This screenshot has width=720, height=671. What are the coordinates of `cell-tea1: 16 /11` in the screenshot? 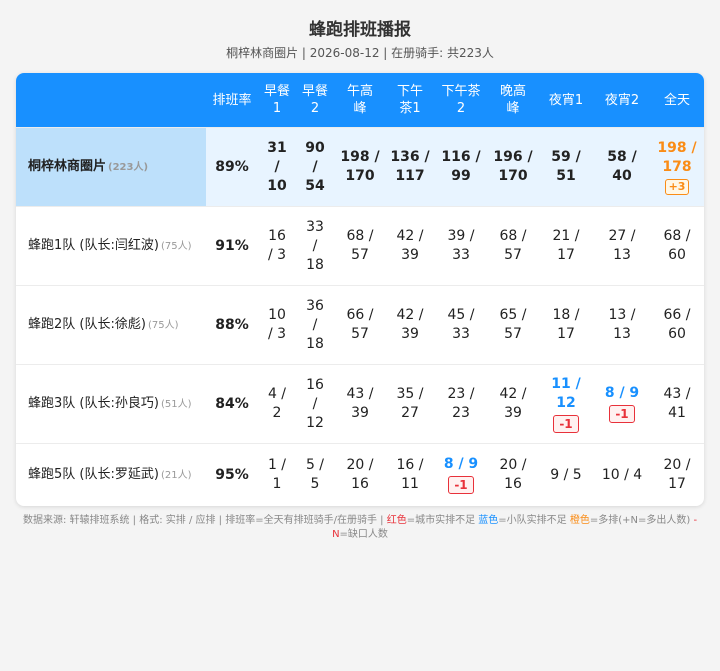 It's located at (410, 474).